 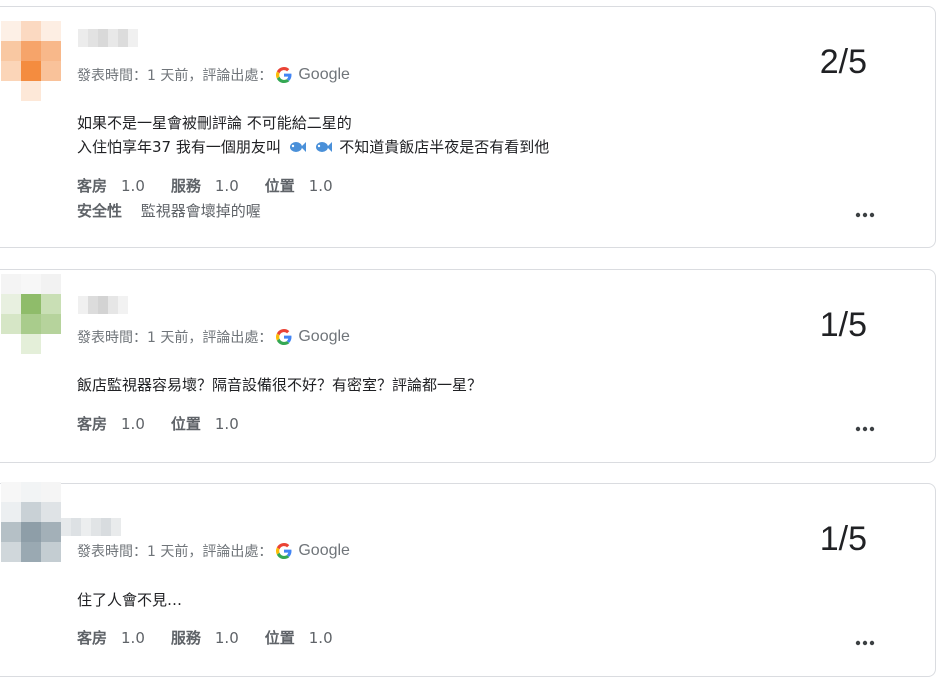 I want to click on review-ratings: 客房 1.0 位置 1.0, so click(x=171, y=423).